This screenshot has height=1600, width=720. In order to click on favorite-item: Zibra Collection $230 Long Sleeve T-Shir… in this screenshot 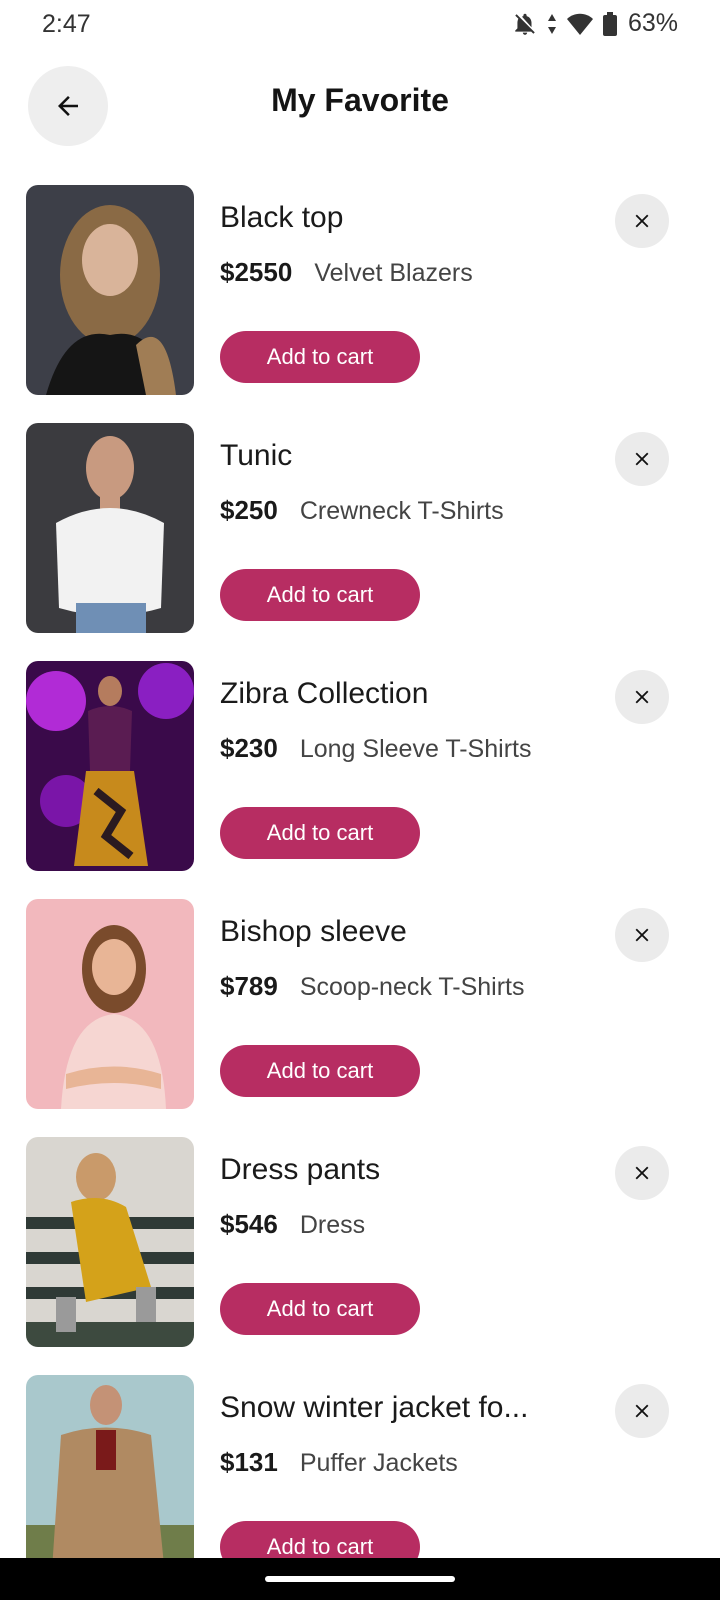, I will do `click(360, 780)`.